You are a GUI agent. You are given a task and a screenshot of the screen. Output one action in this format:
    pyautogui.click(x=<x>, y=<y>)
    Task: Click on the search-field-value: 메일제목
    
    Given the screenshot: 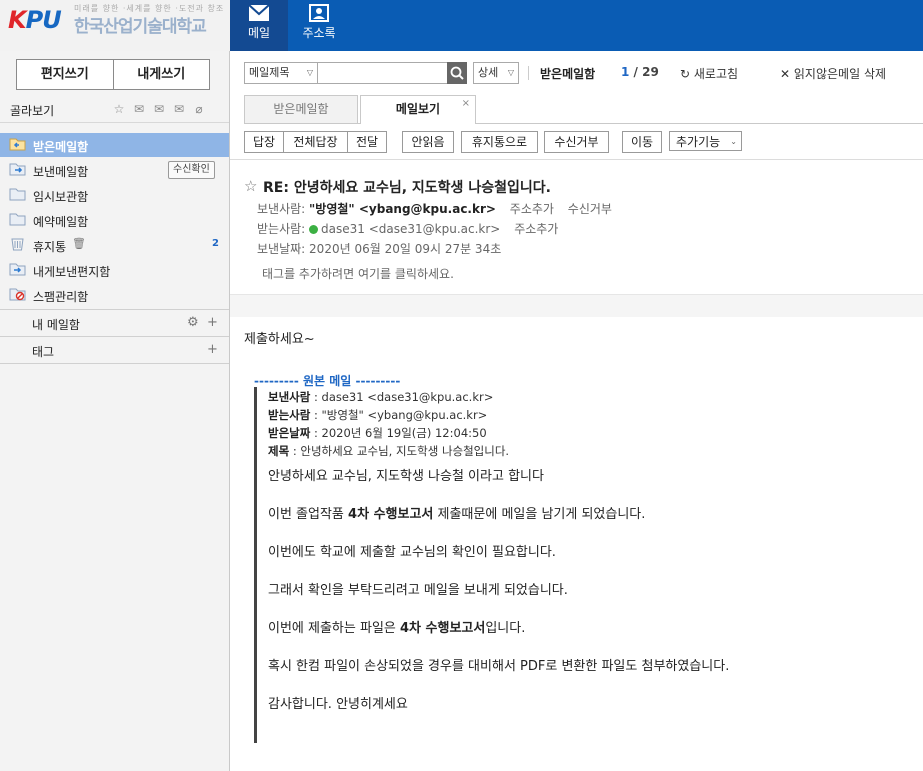 What is the action you would take?
    pyautogui.click(x=269, y=72)
    